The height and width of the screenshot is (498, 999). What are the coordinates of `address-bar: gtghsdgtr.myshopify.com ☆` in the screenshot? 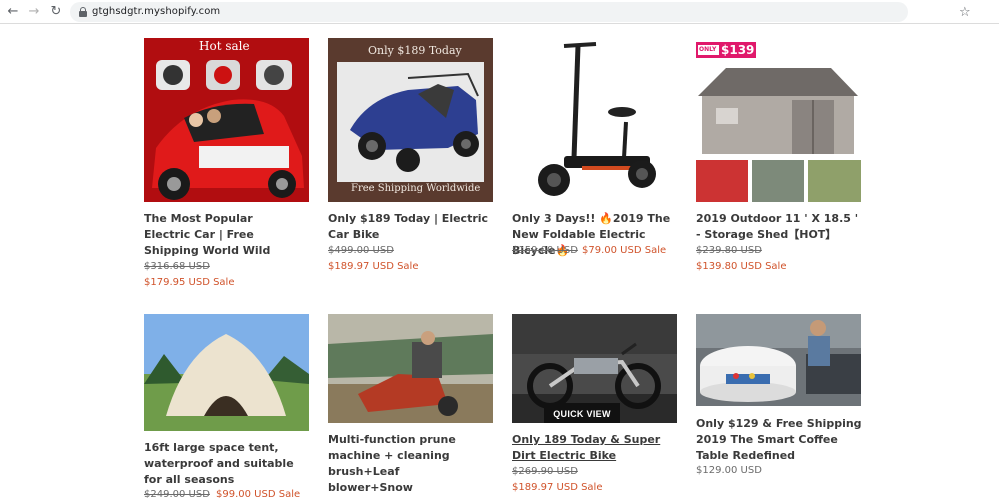 It's located at (520, 12).